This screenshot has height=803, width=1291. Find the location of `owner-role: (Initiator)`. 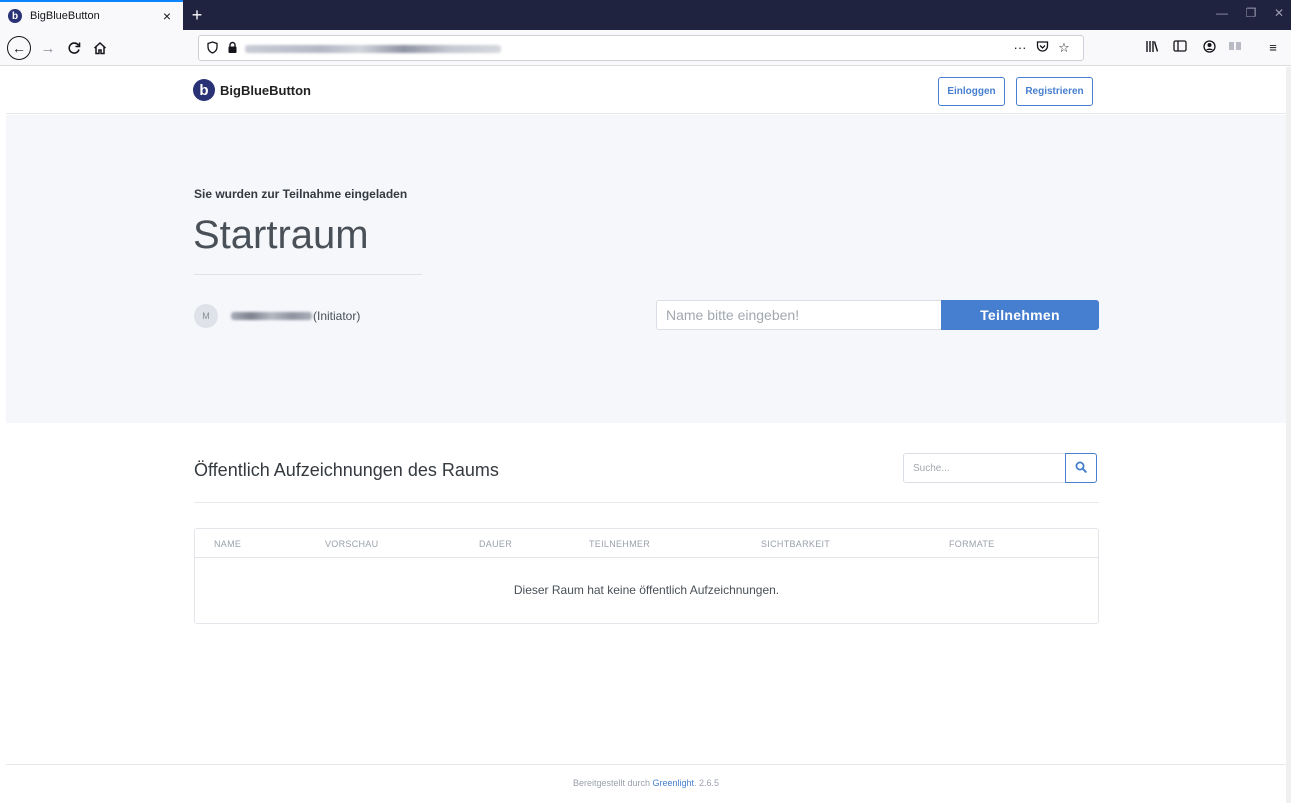

owner-role: (Initiator) is located at coordinates (337, 316).